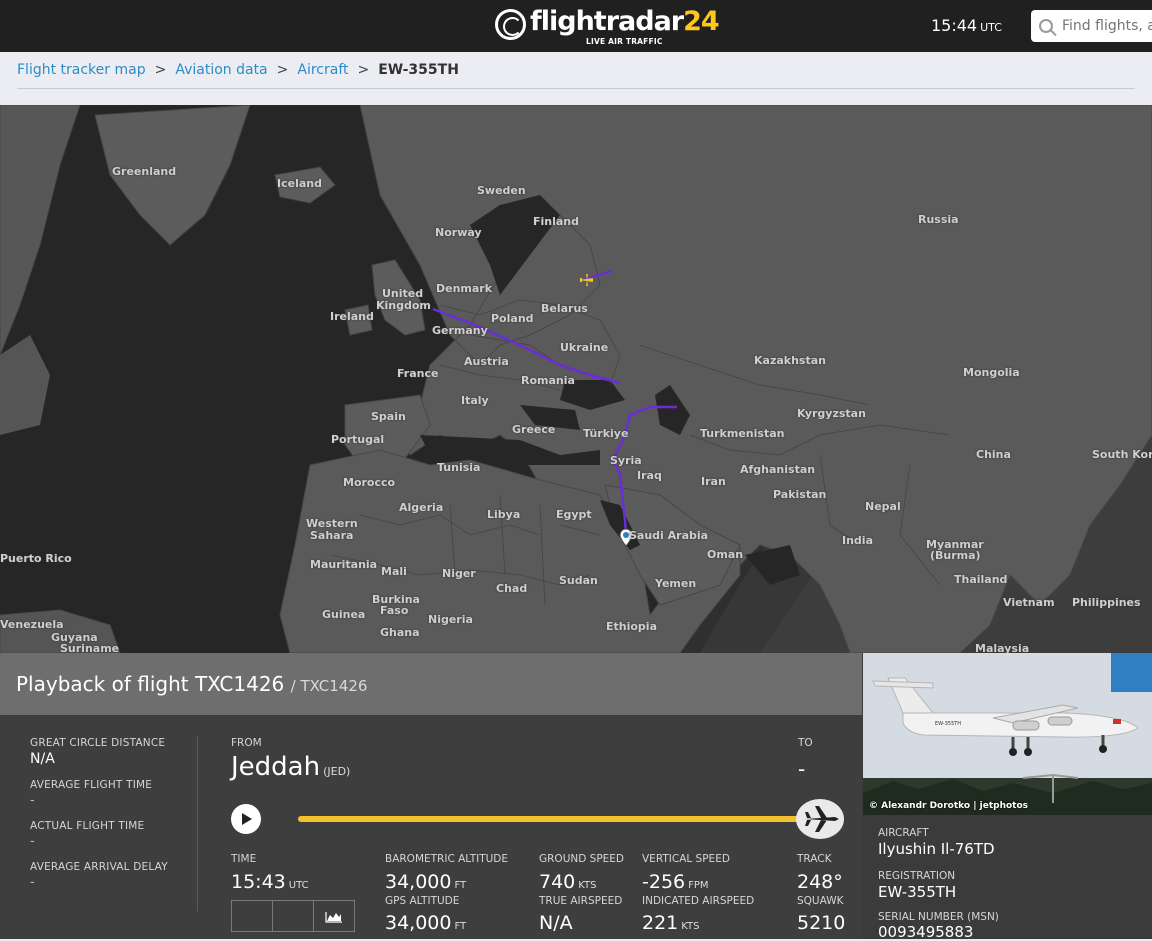  What do you see at coordinates (607, 26) in the screenshot?
I see `flightradar24-logo: flightradar24 LIVE AIR TRAFFIC` at bounding box center [607, 26].